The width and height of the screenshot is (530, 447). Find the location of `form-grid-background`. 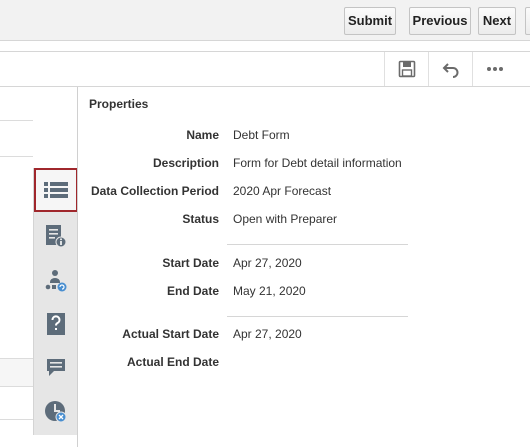

form-grid-background is located at coordinates (16, 267).